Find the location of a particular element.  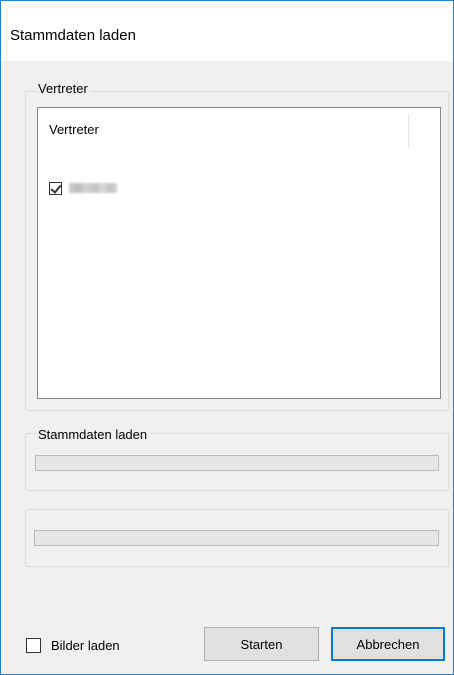

column-separator is located at coordinates (408, 131).